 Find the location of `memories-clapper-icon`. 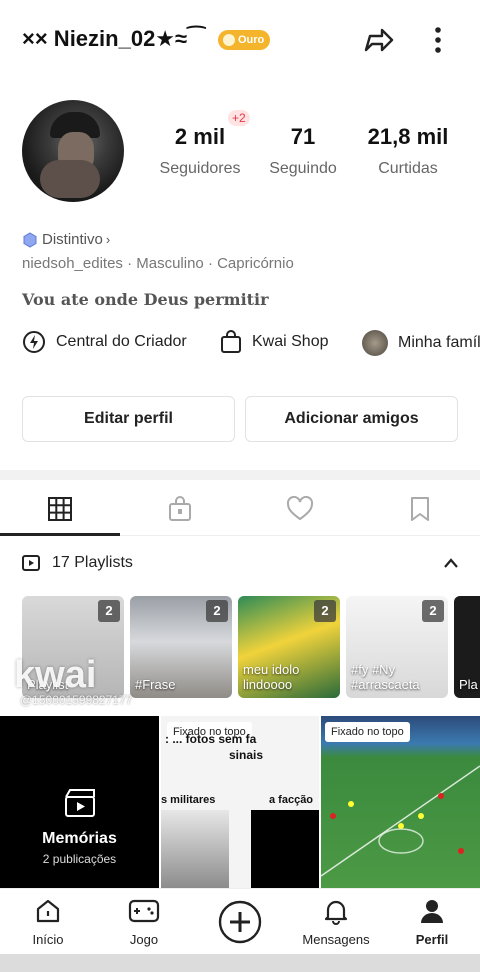

memories-clapper-icon is located at coordinates (80, 803).